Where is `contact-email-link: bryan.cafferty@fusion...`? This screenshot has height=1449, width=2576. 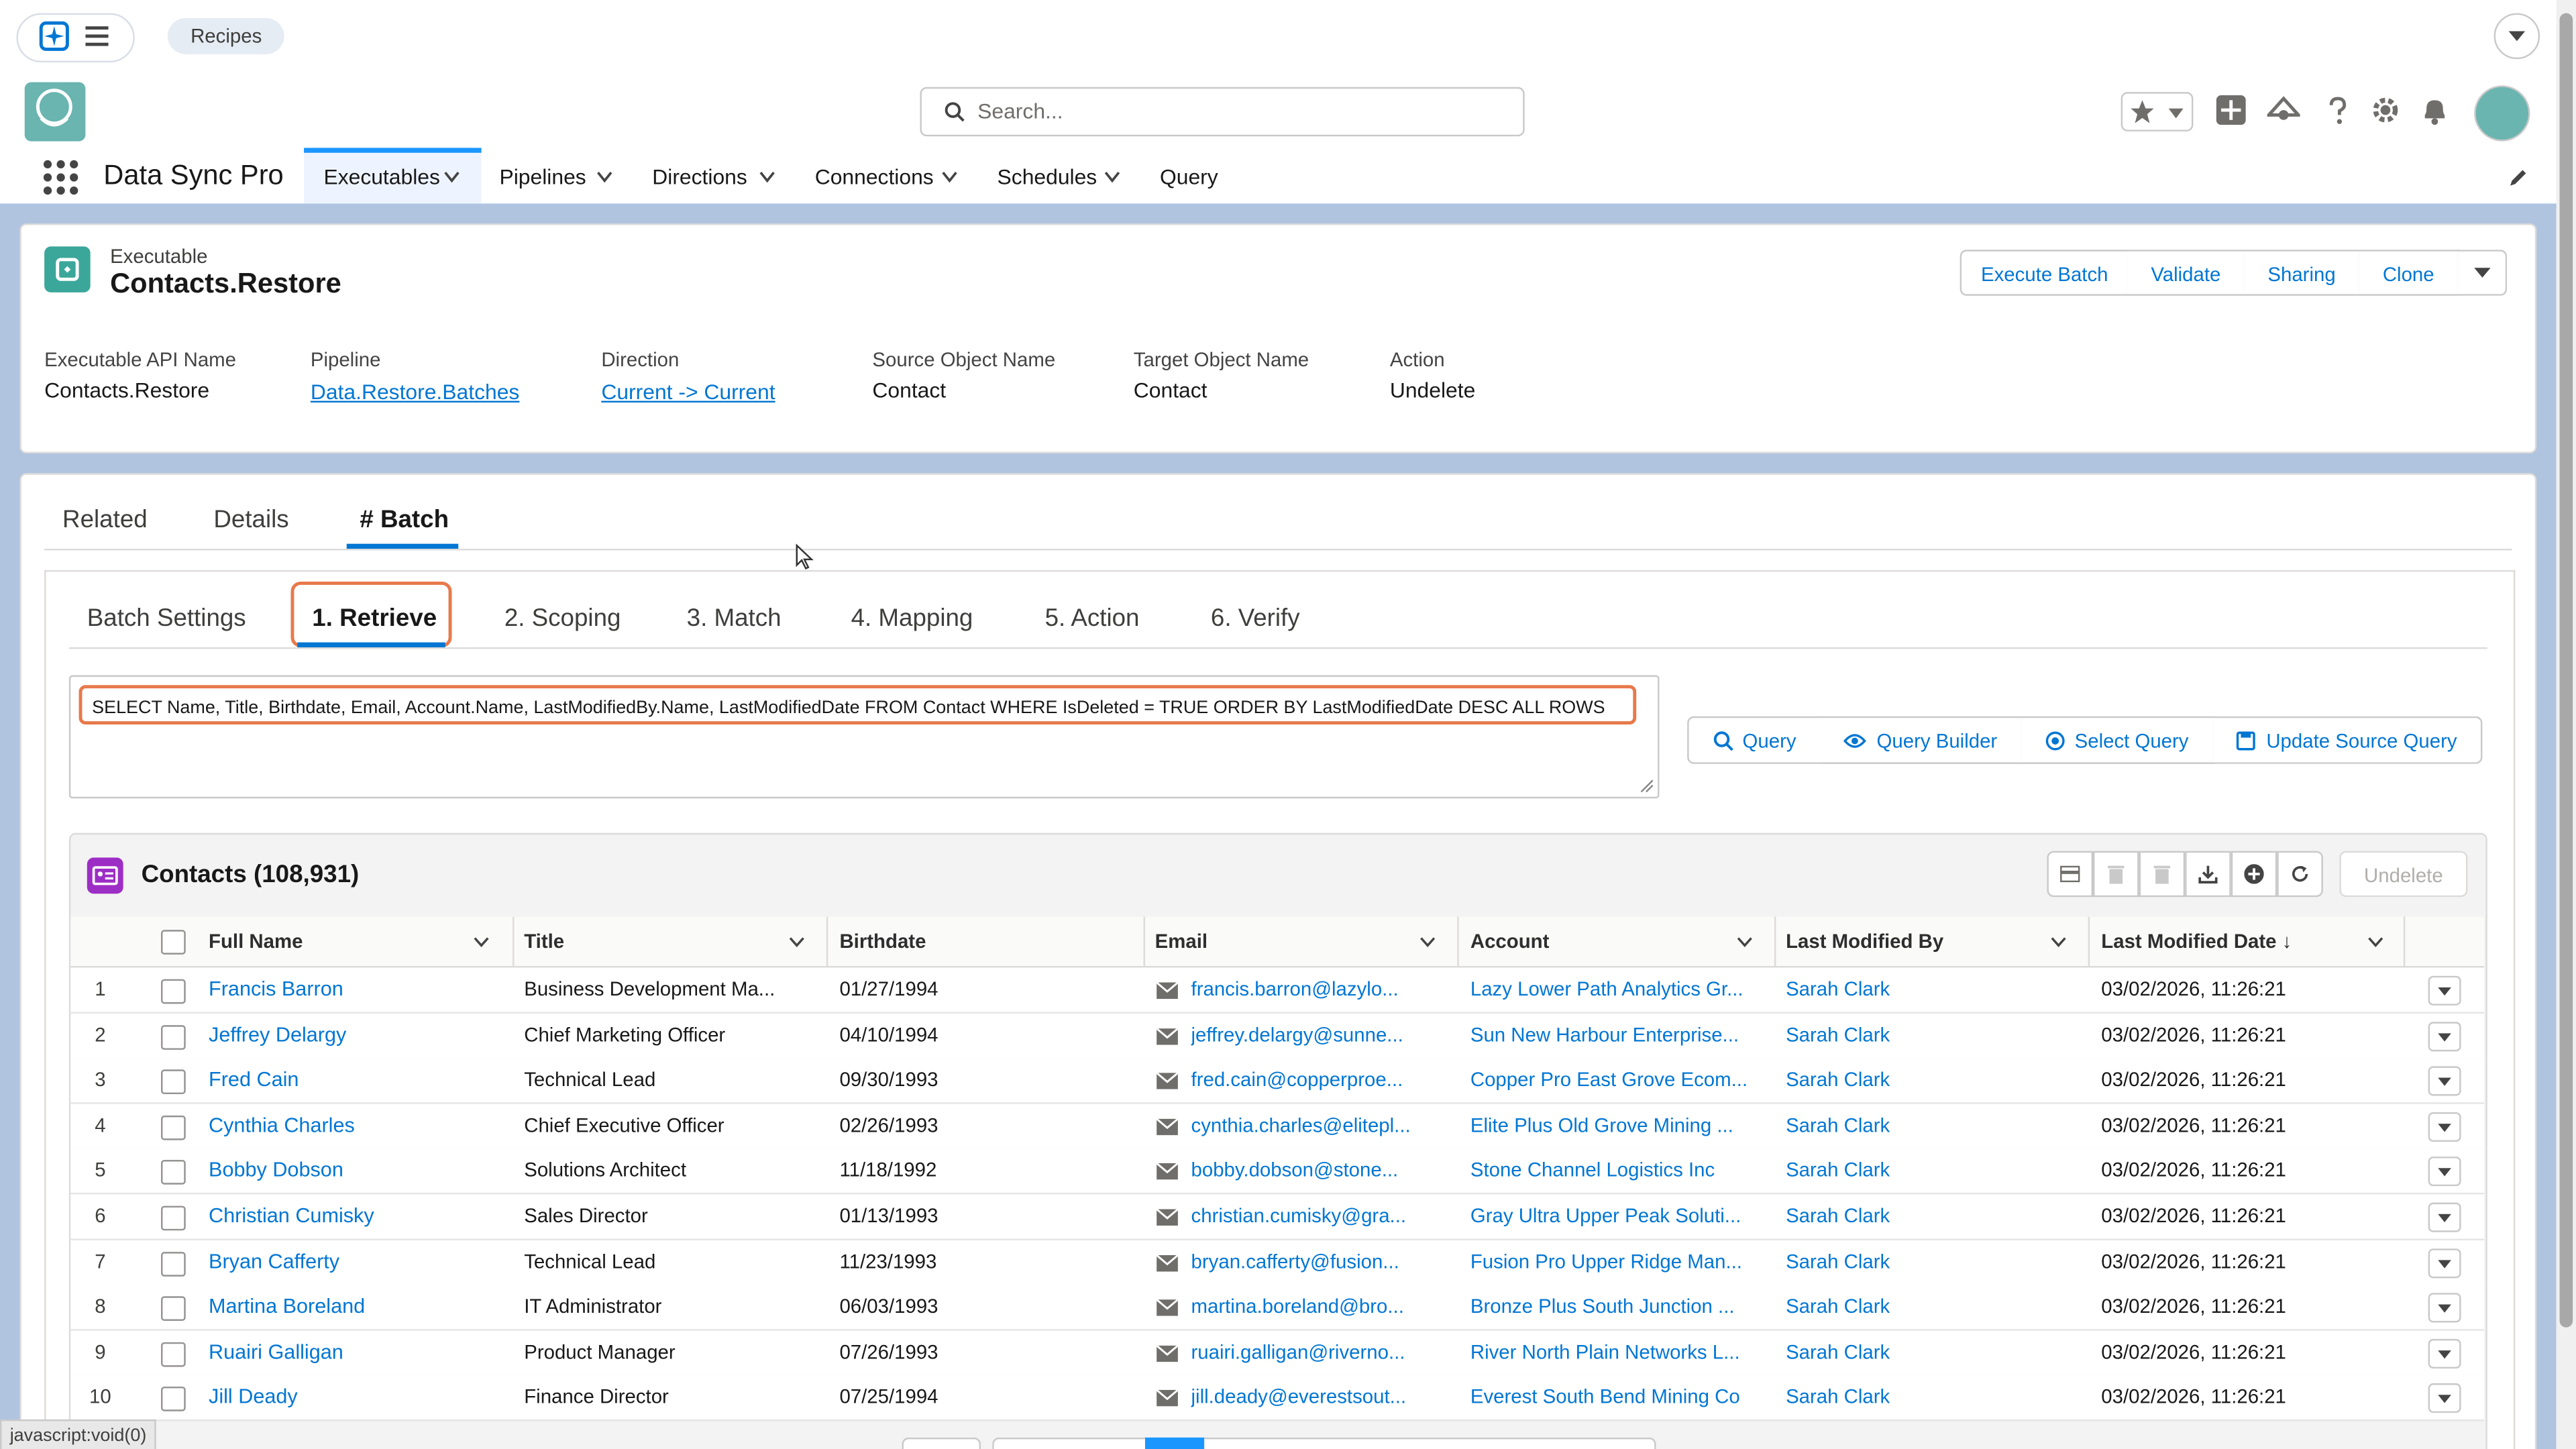
contact-email-link: bryan.cafferty@fusion... is located at coordinates (1322, 1262).